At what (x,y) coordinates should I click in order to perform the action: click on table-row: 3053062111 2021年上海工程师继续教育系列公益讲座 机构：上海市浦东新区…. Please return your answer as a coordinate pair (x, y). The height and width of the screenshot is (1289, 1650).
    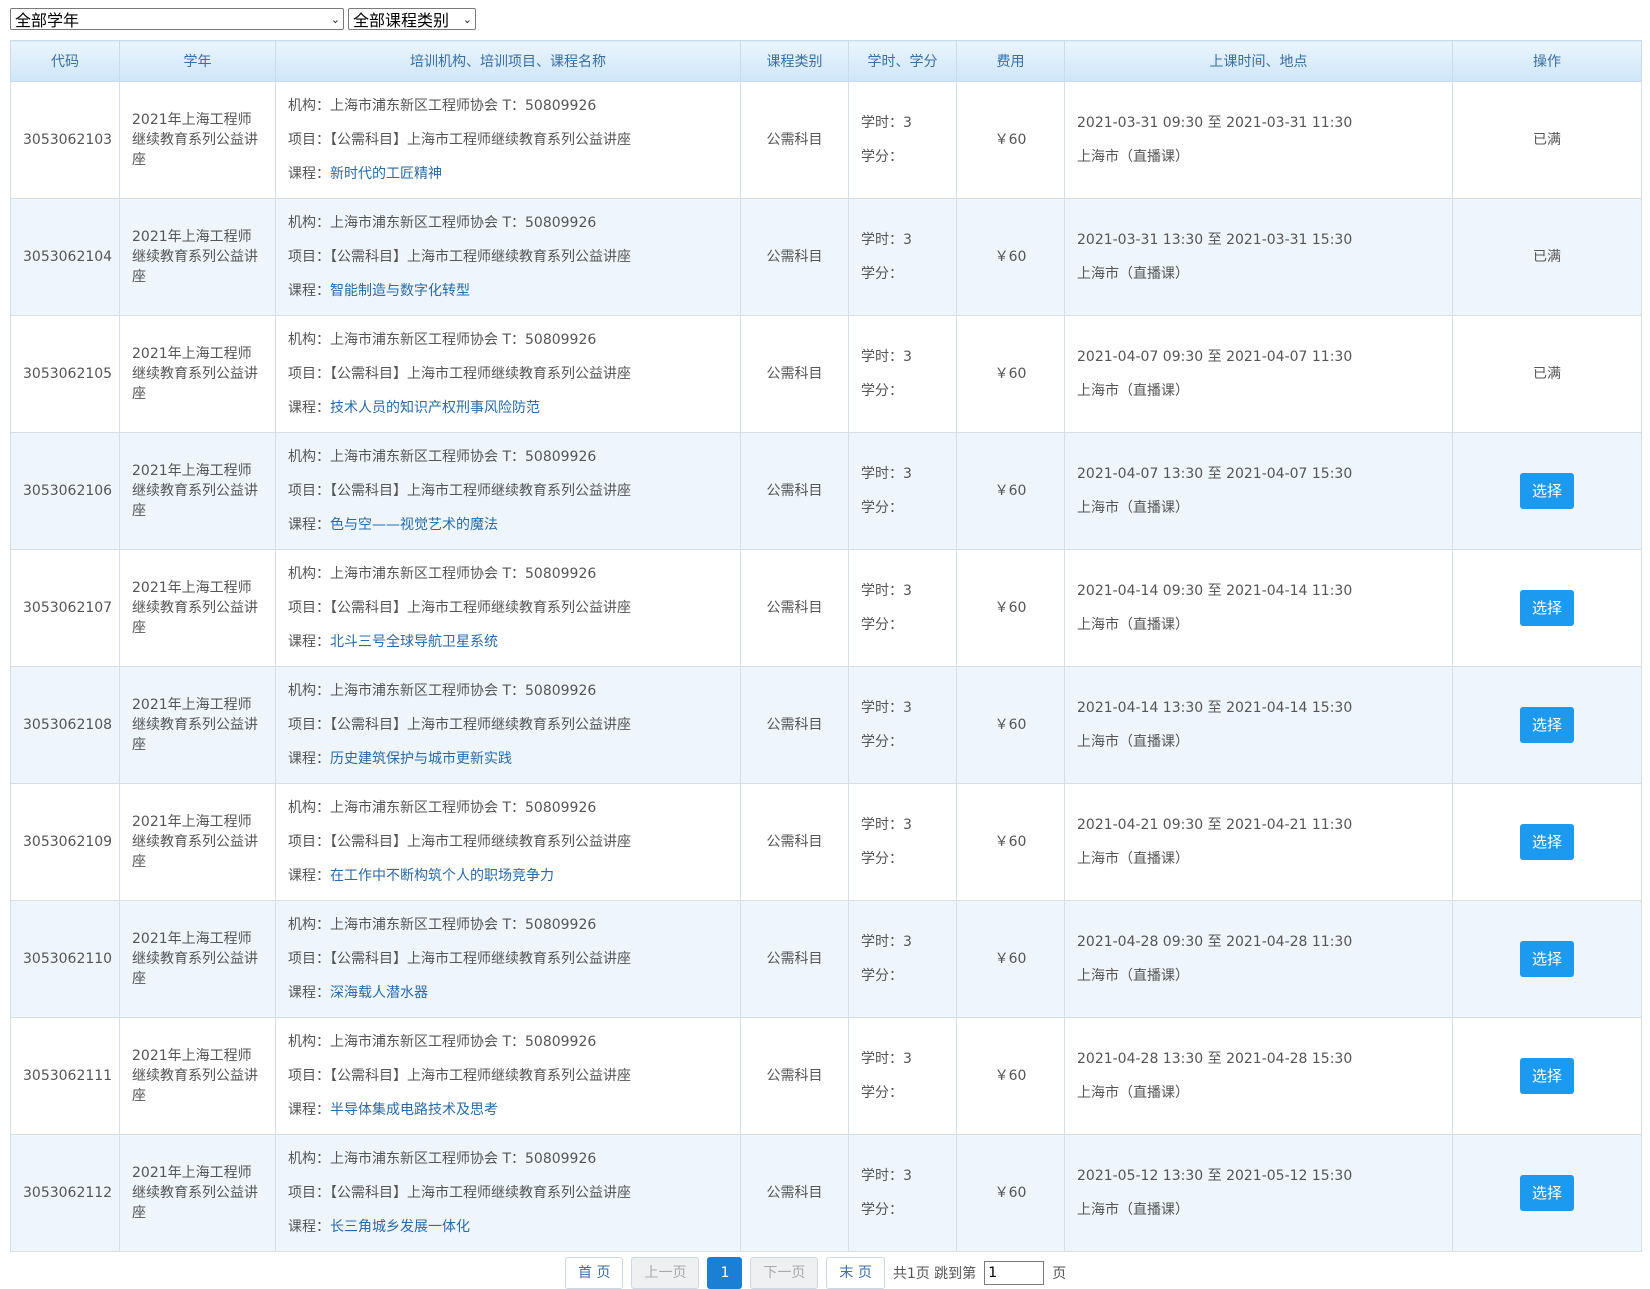
    Looking at the image, I should click on (826, 1076).